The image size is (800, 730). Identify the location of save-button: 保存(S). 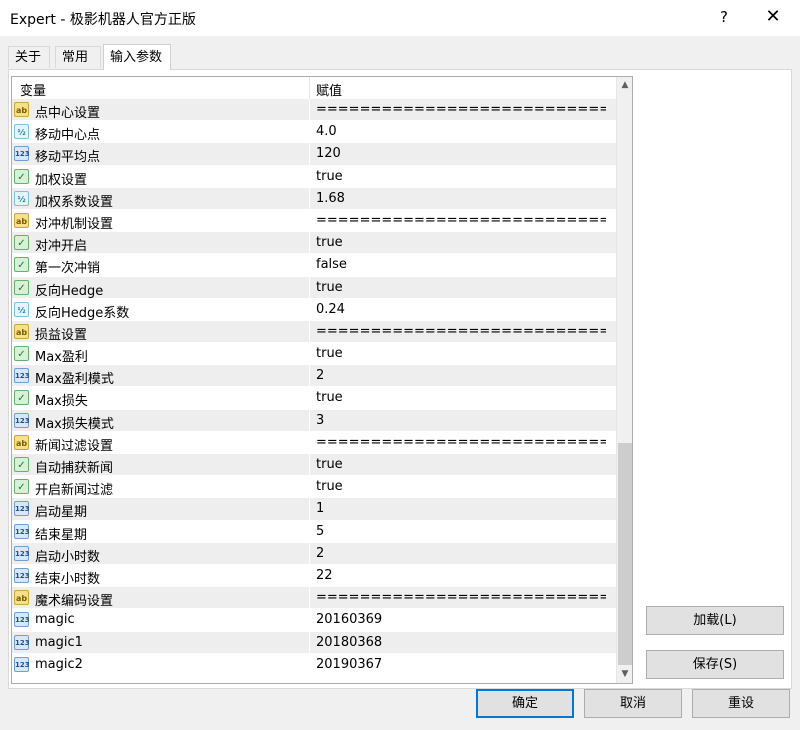
(715, 664).